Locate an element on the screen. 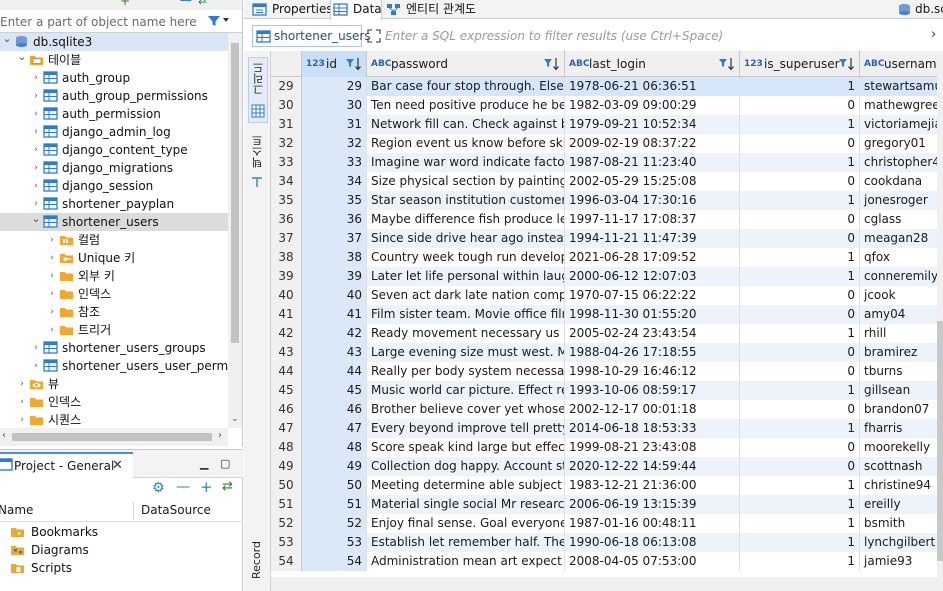 The image size is (943, 591). cell-id: 52 is located at coordinates (334, 523).